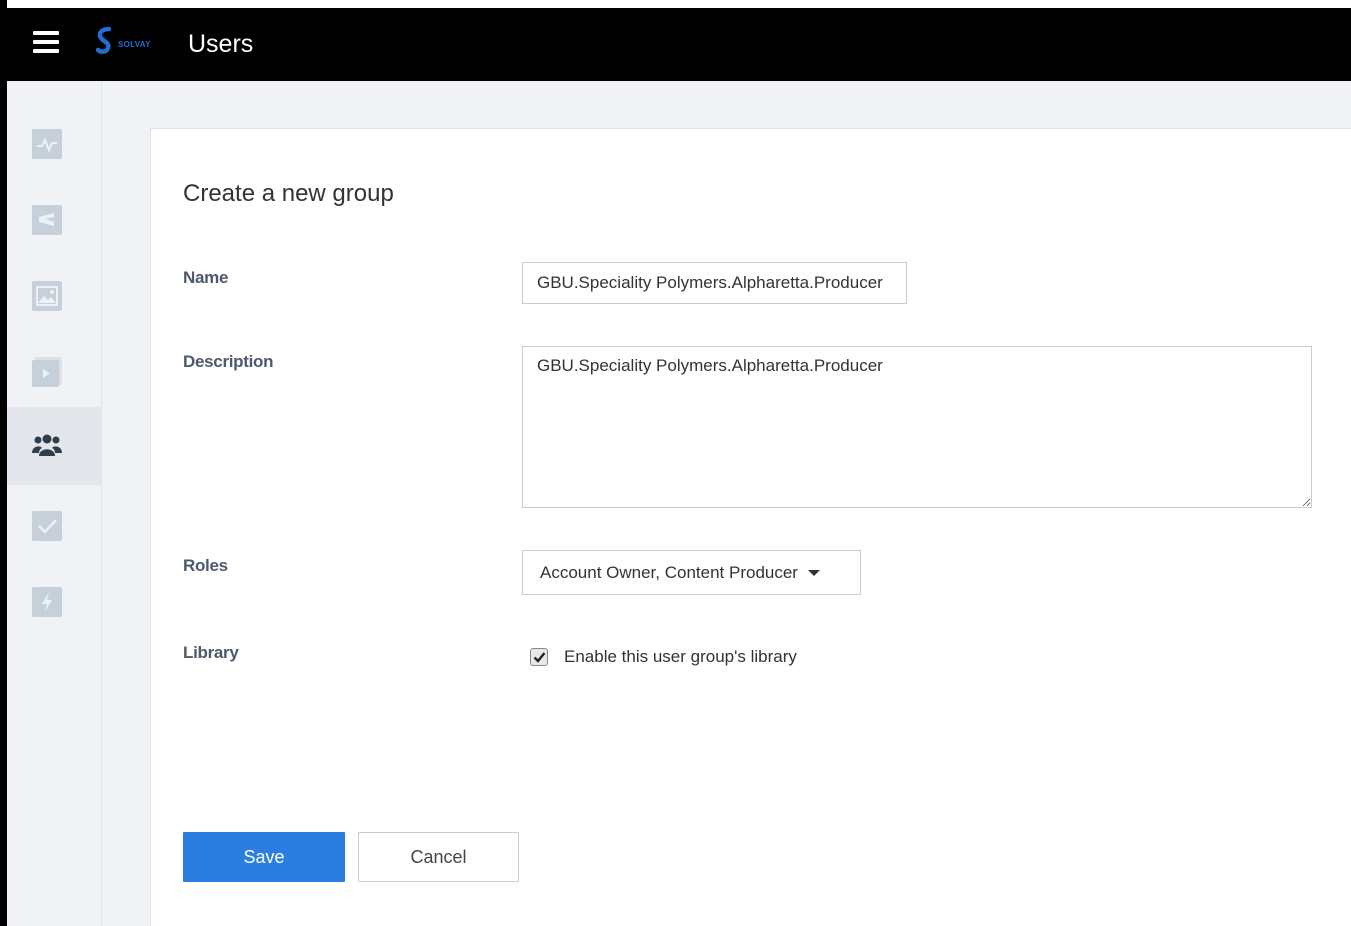 This screenshot has width=1351, height=926. I want to click on library-checkbox-label: Enable this user group's library, so click(680, 656).